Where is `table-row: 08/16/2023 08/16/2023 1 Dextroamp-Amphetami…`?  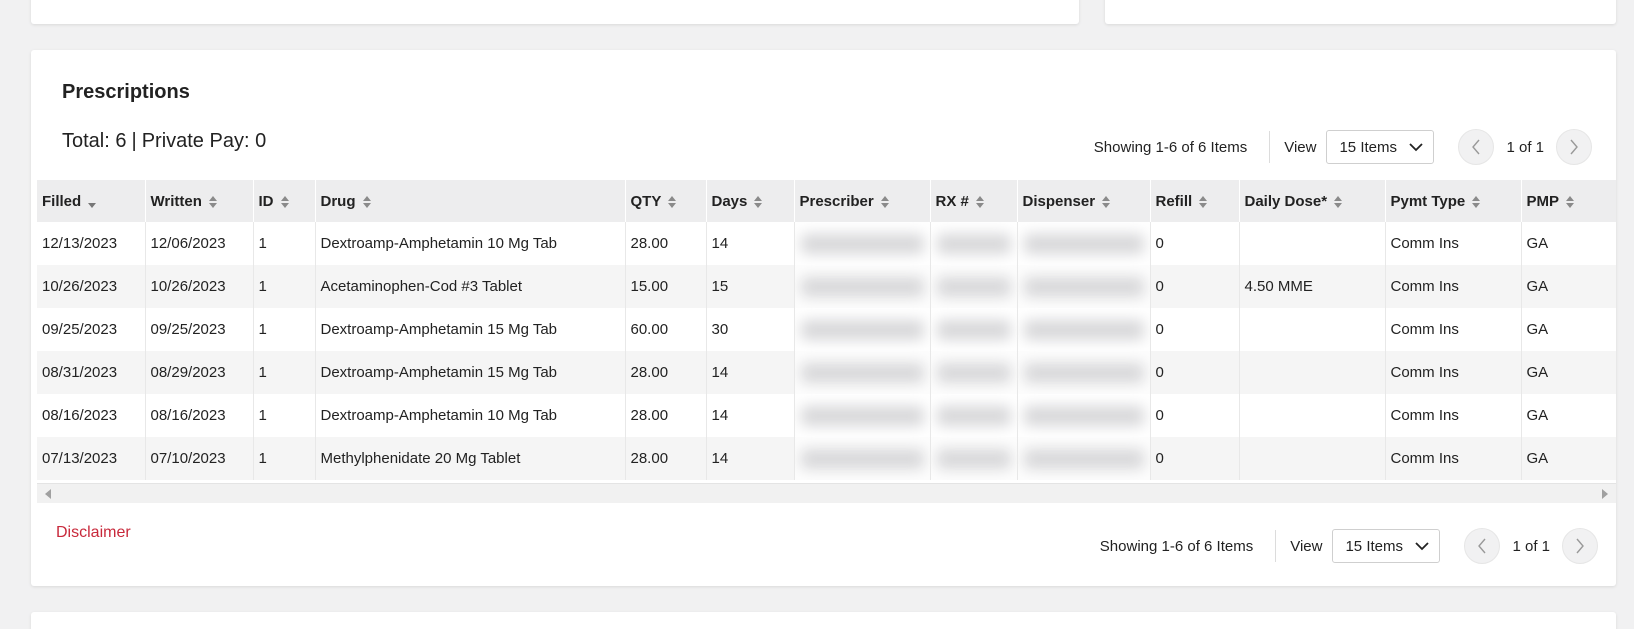
table-row: 08/16/2023 08/16/2023 1 Dextroamp-Amphetami… is located at coordinates (826, 415).